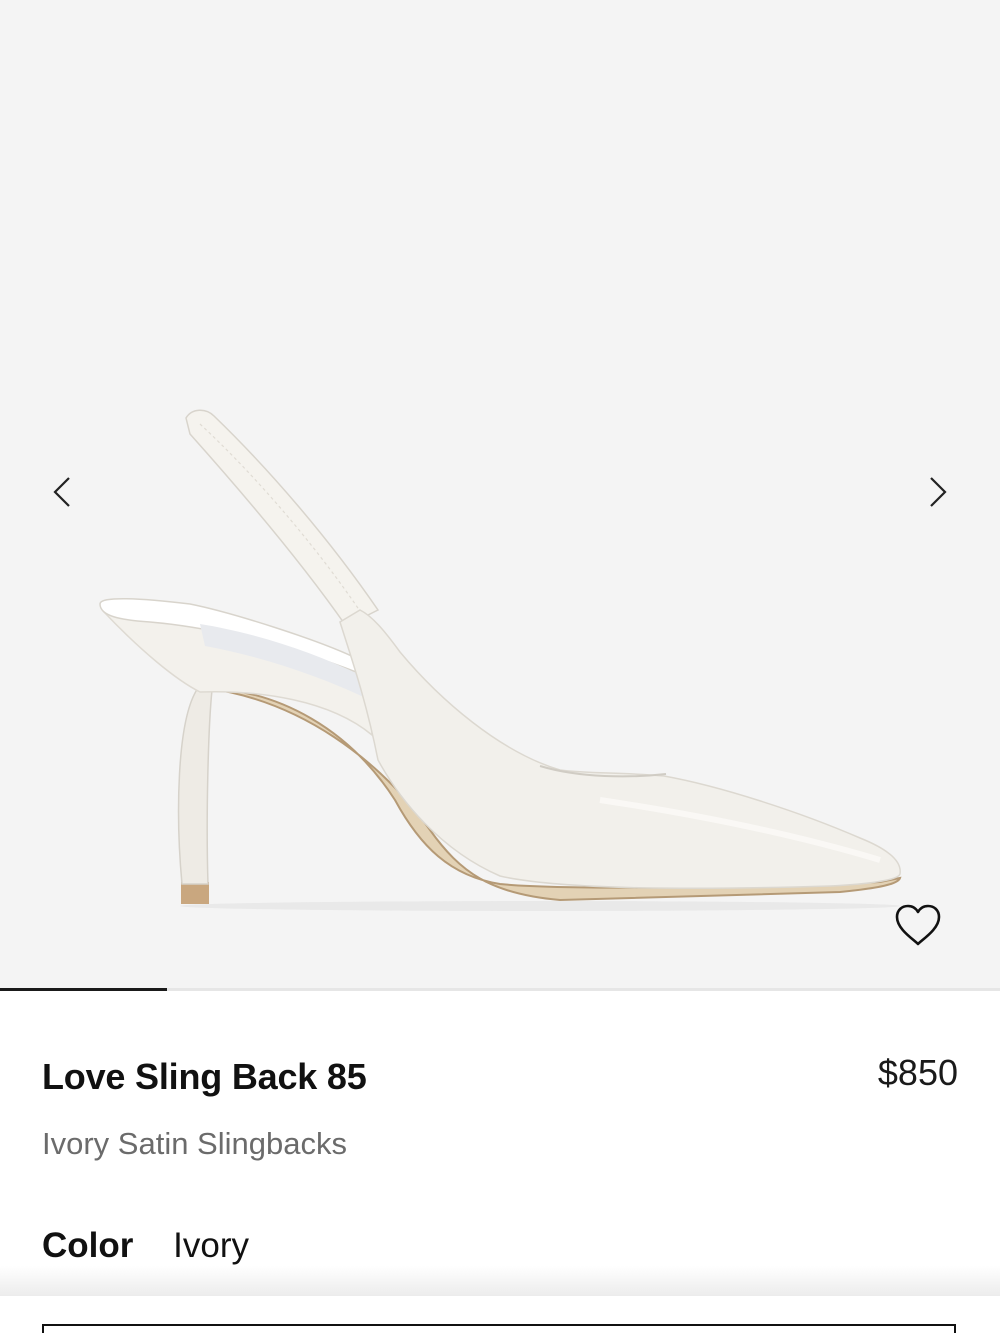  I want to click on next-image-button, so click(938, 492).